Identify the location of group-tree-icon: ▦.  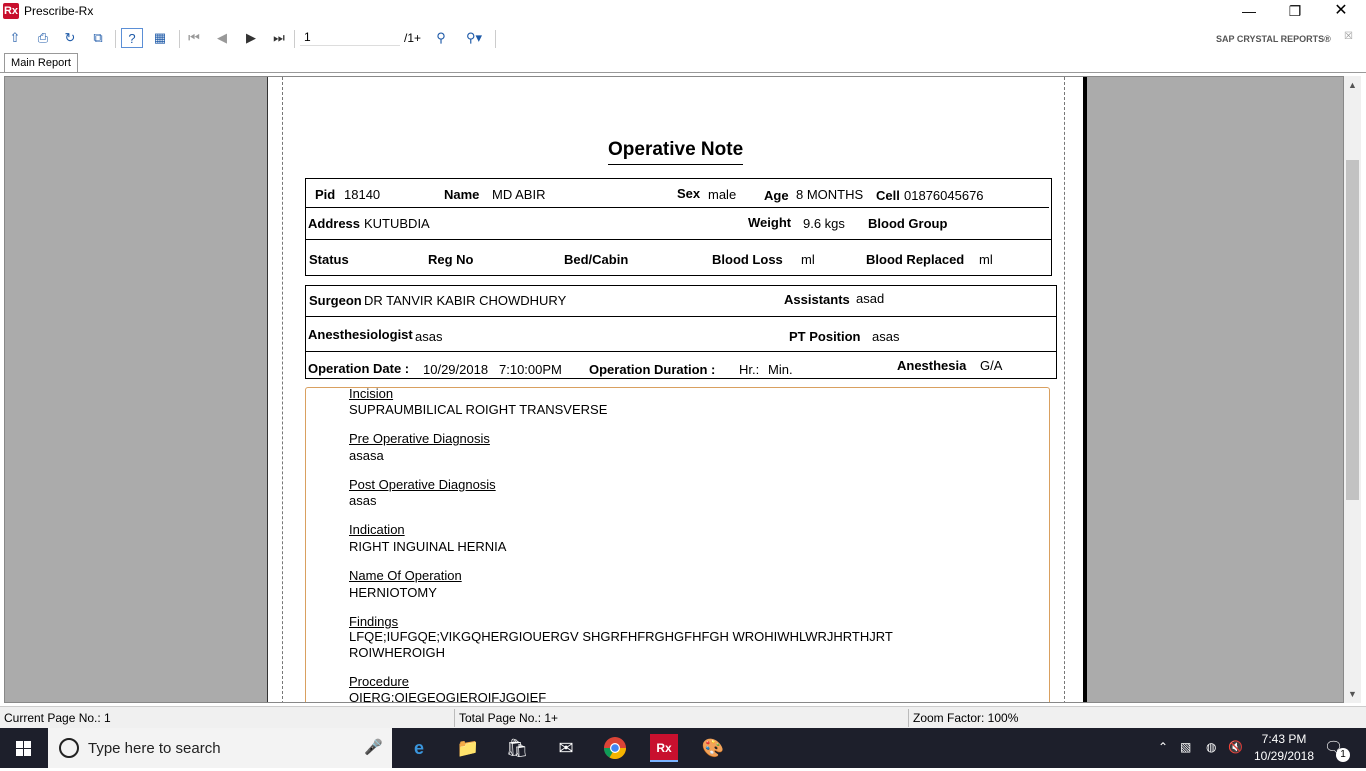
(160, 38).